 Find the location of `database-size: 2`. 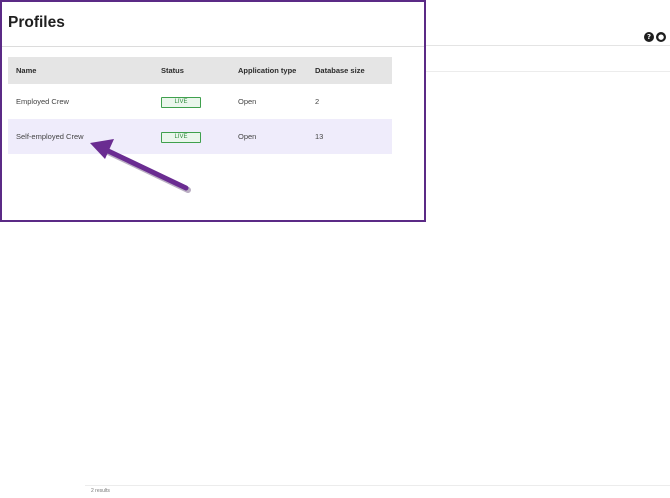

database-size: 2 is located at coordinates (317, 101).